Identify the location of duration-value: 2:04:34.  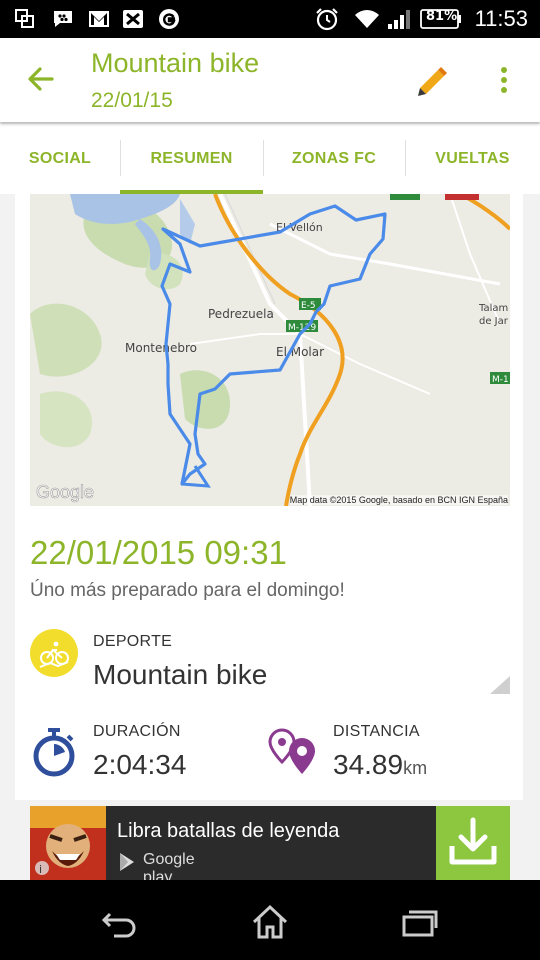
(140, 764).